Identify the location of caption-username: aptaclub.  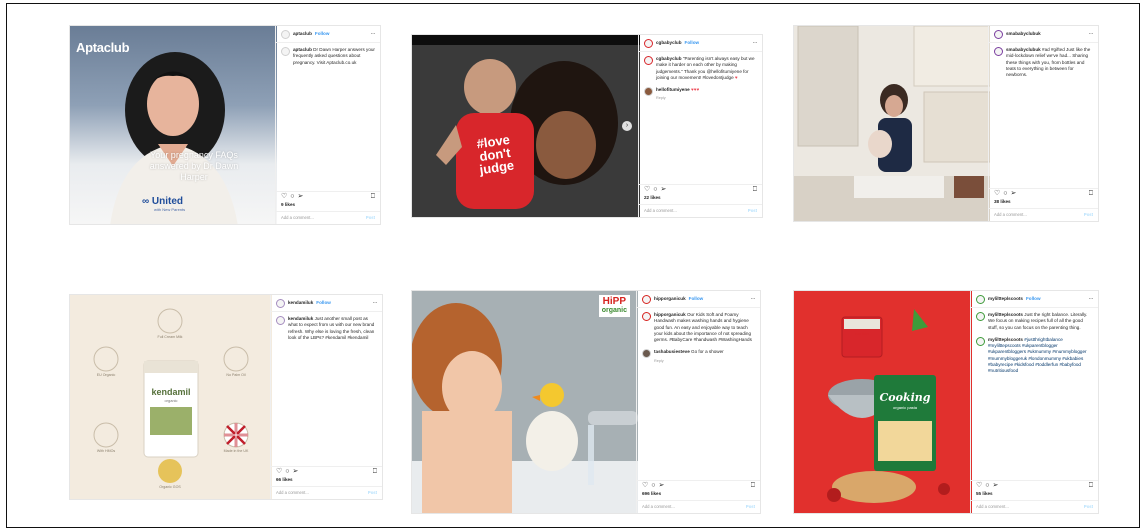
(302, 49).